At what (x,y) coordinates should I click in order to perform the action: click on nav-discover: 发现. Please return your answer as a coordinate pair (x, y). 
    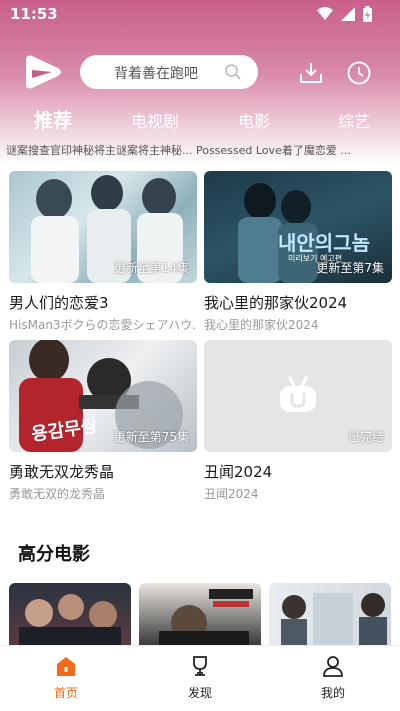
    Looking at the image, I should click on (200, 677).